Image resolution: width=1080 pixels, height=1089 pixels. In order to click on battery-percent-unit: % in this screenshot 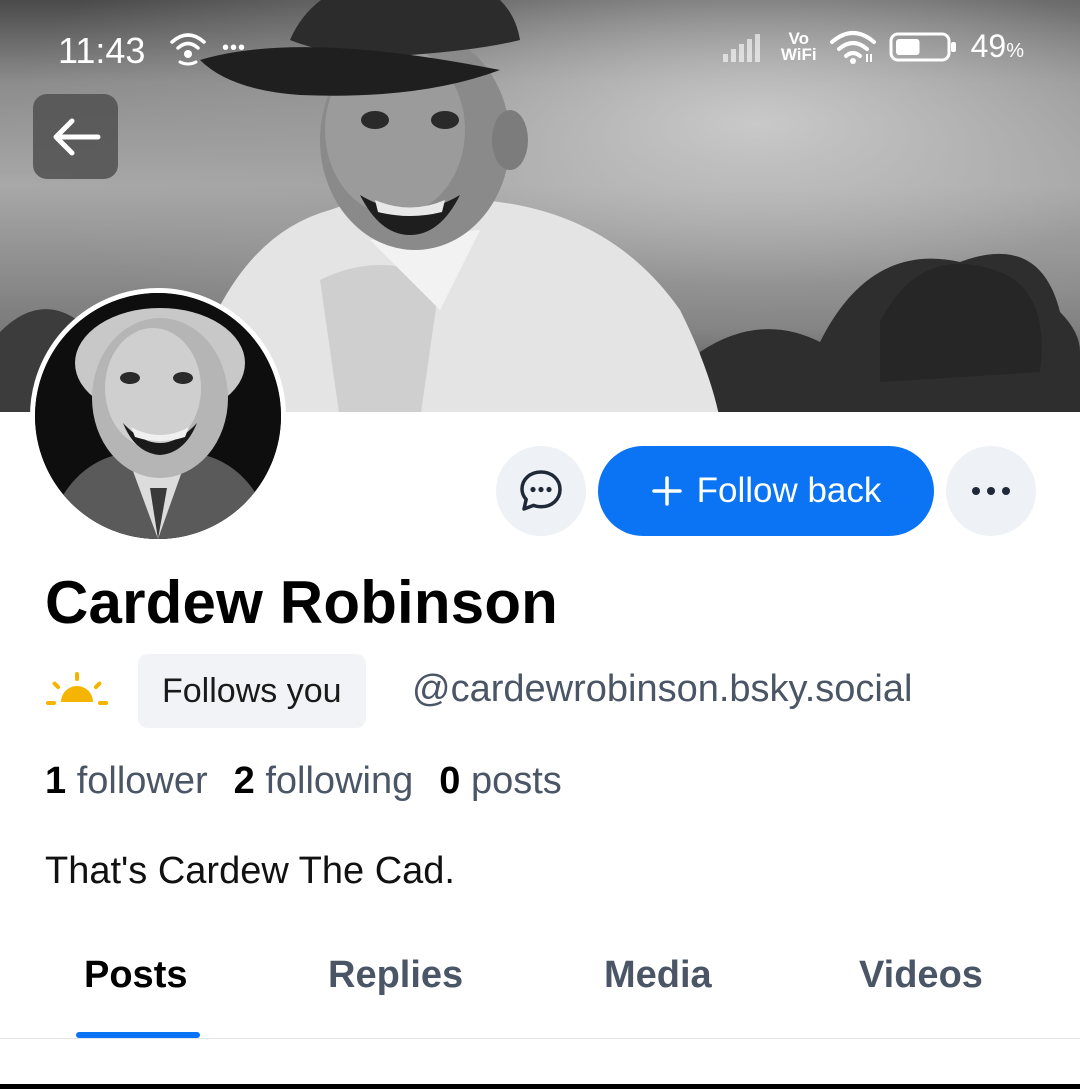, I will do `click(1015, 51)`.